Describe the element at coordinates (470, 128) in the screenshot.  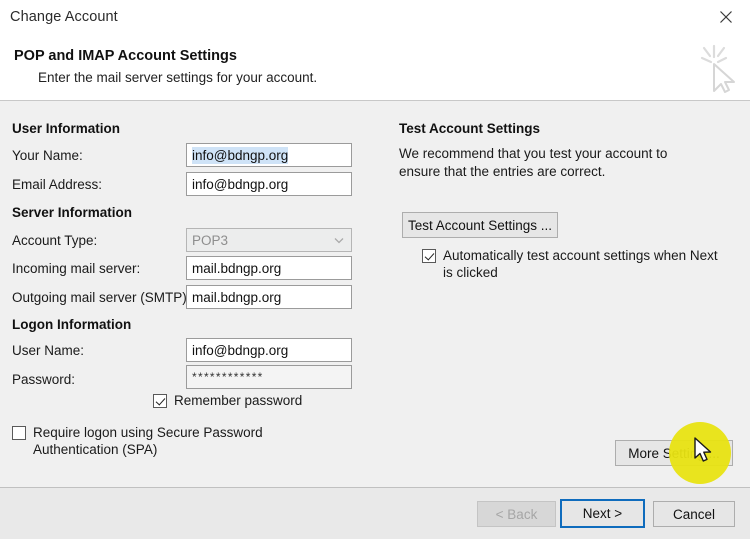
I see `section-test-account-settings: Test Account Settings` at that location.